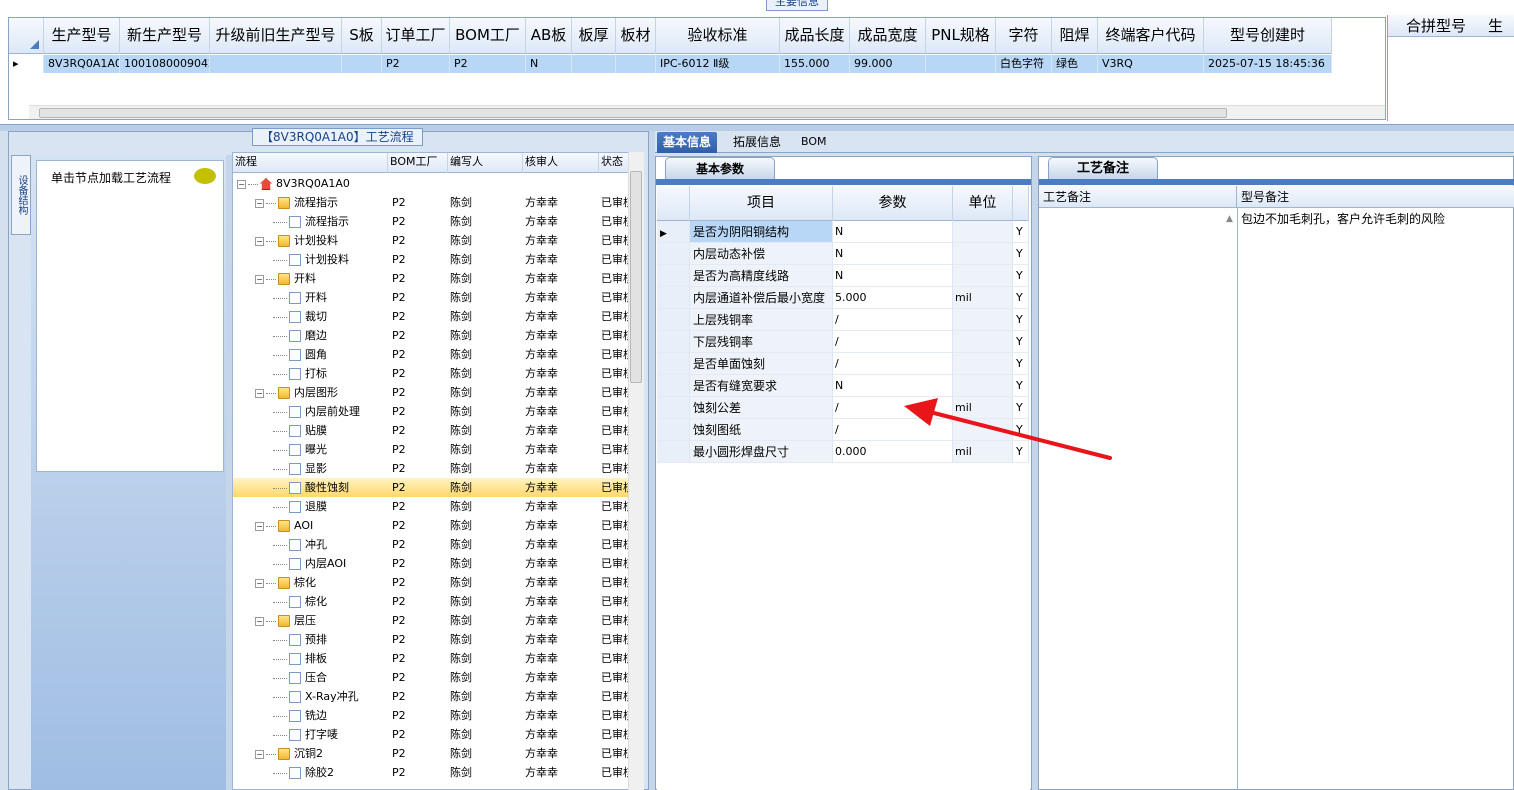 The image size is (1514, 790). Describe the element at coordinates (431, 354) in the screenshot. I see `tree-row: 圆角 P2 陈剑 方幸幸 已审核` at that location.